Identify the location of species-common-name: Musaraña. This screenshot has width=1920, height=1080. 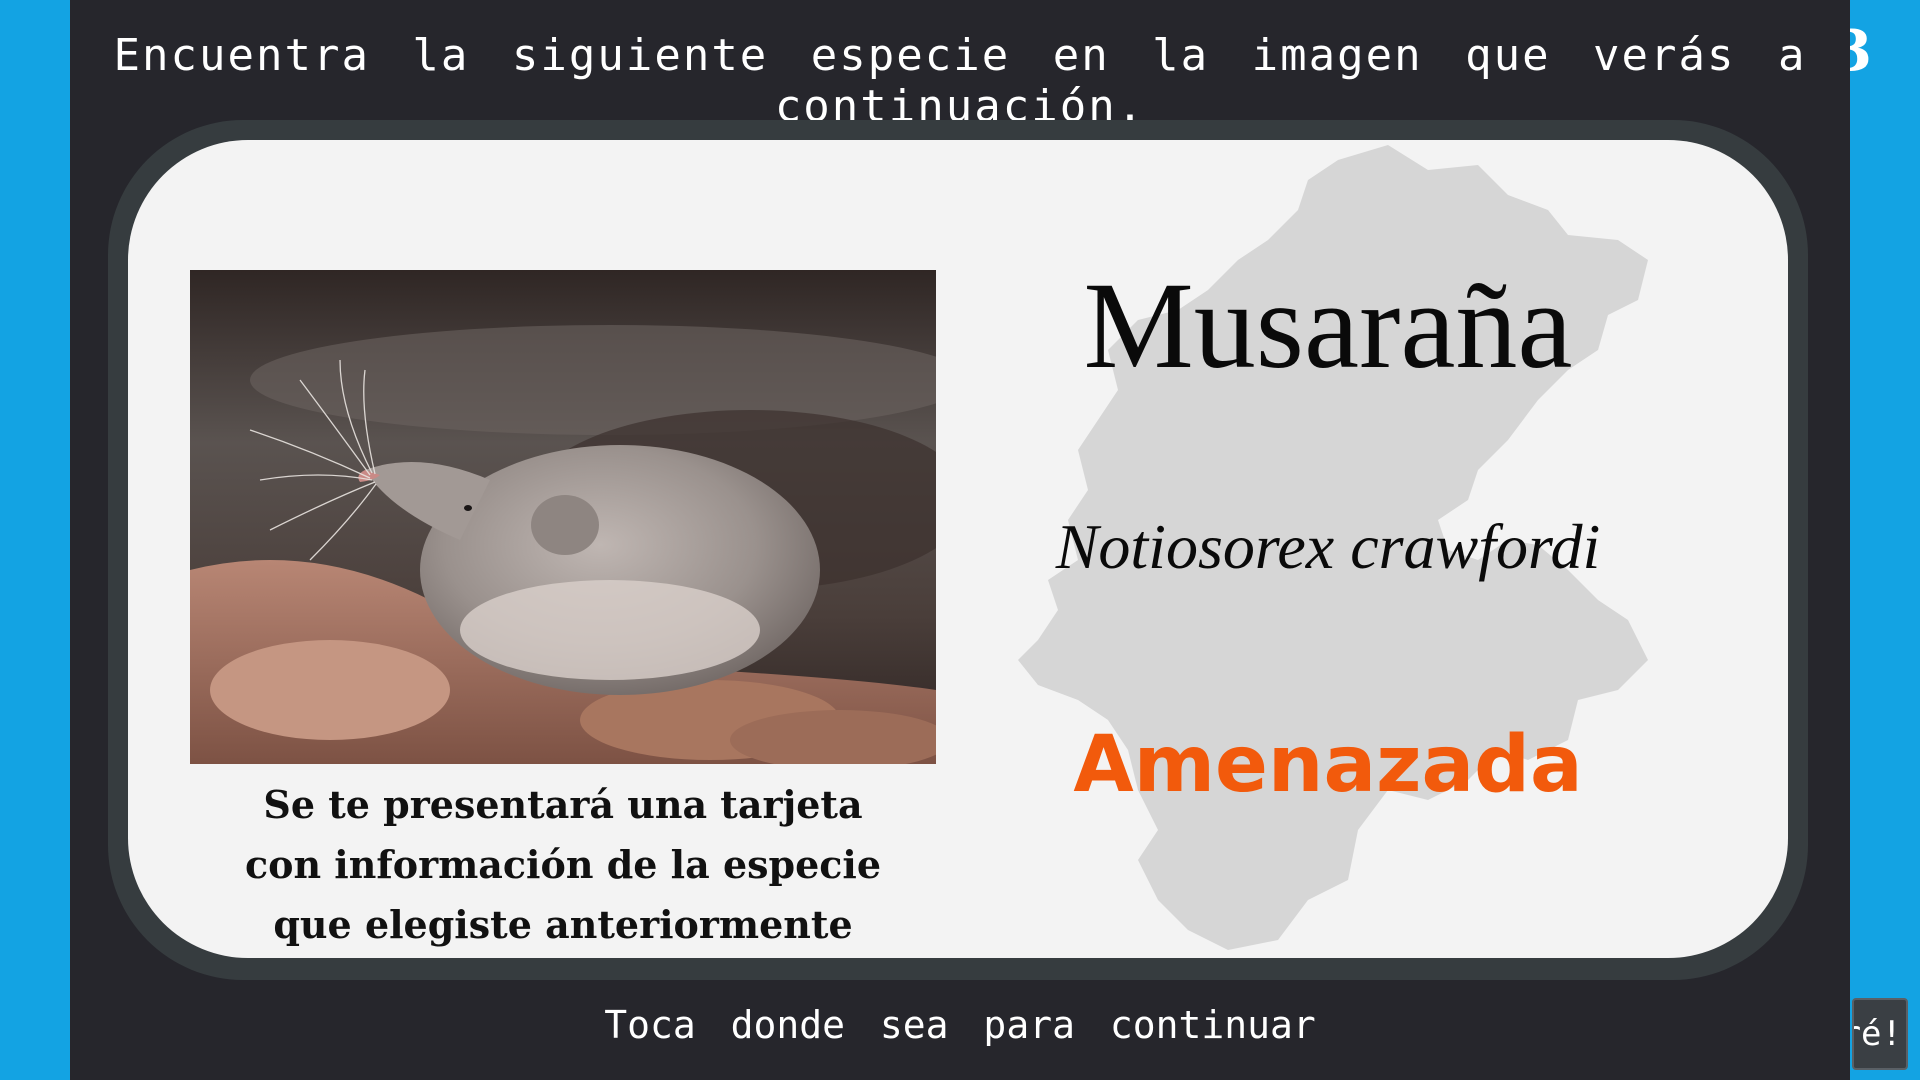
(1328, 325).